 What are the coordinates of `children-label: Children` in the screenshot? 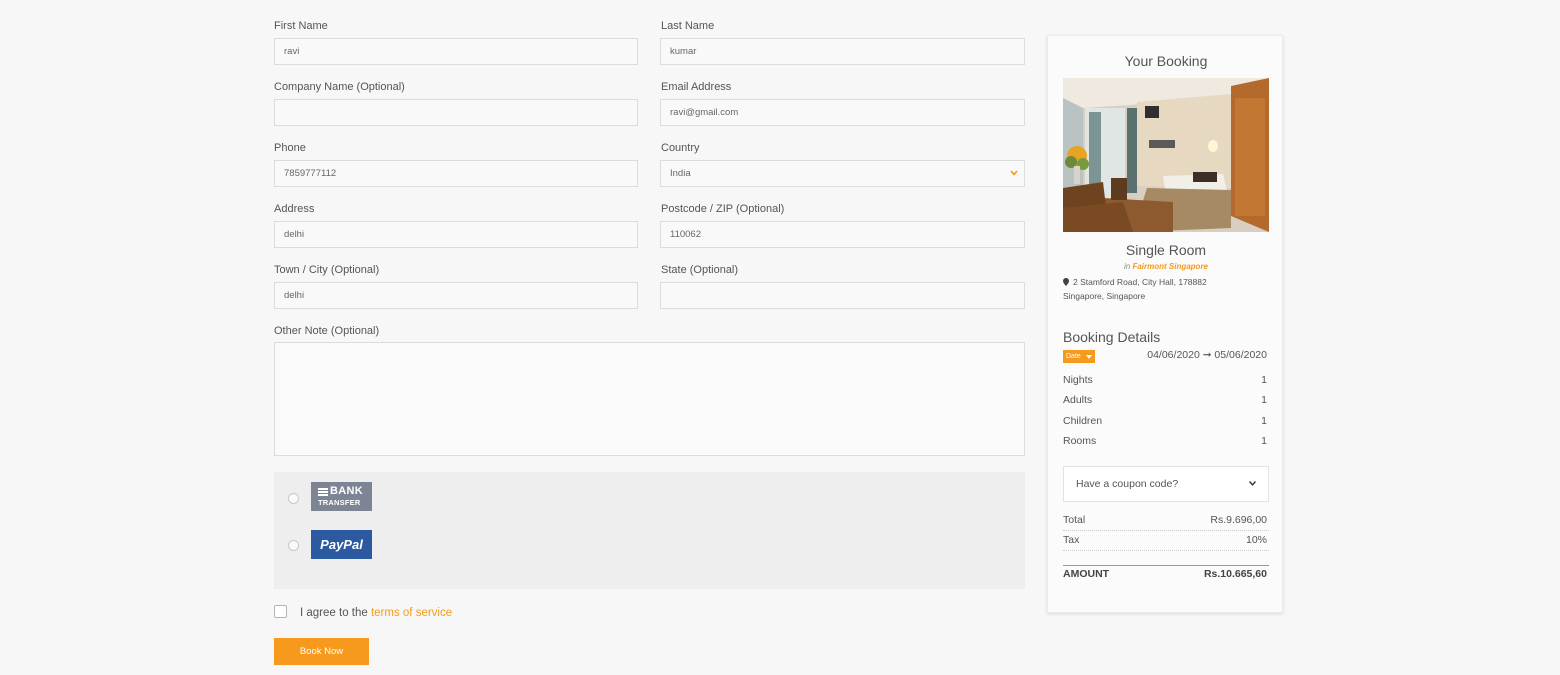 It's located at (1083, 421).